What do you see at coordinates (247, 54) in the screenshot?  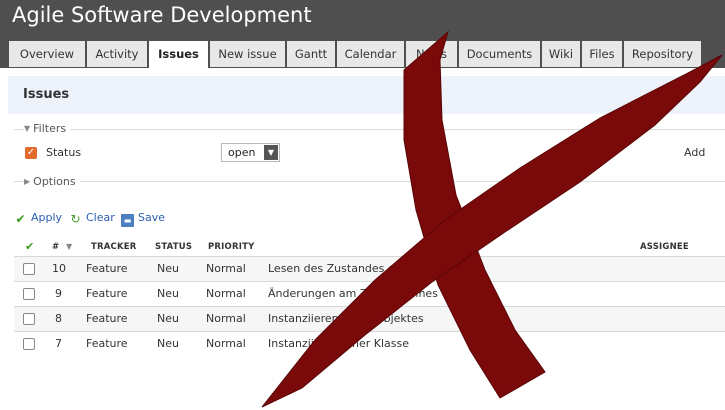 I see `tab-new-issue: New issue` at bounding box center [247, 54].